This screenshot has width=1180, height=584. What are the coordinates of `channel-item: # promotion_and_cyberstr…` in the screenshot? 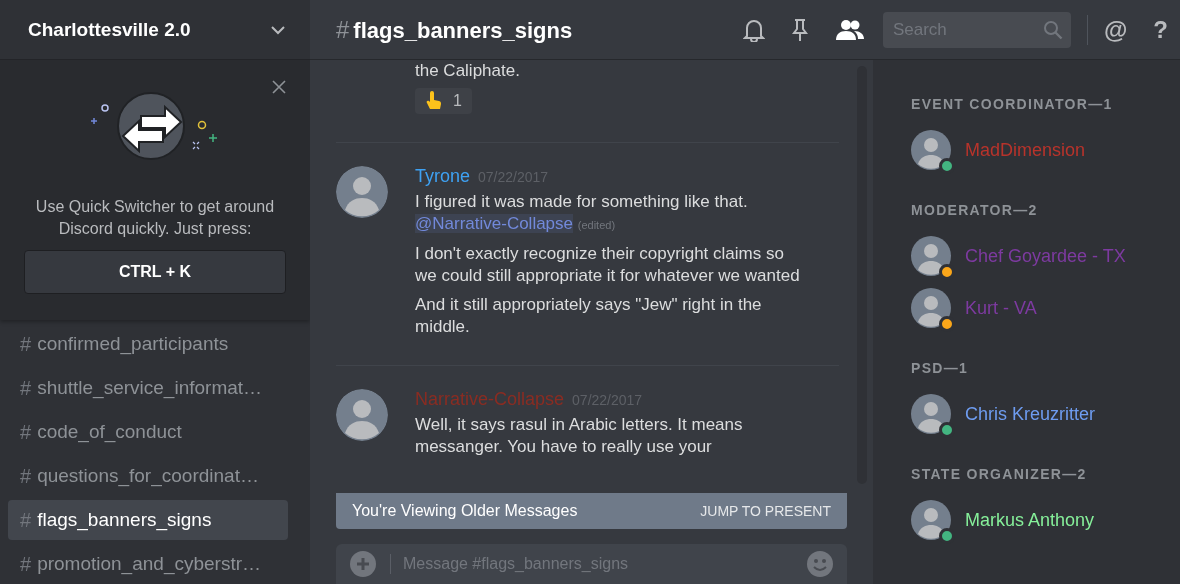 It's located at (148, 564).